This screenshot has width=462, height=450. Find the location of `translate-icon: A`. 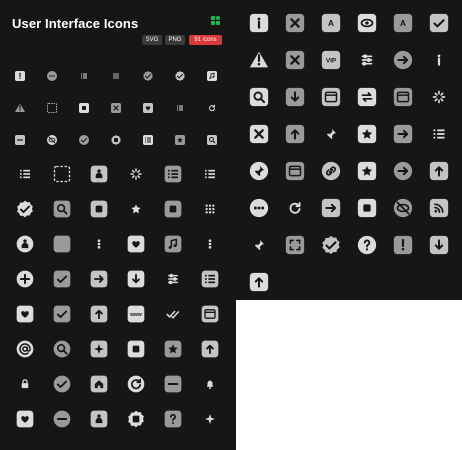

translate-icon: A is located at coordinates (331, 23).